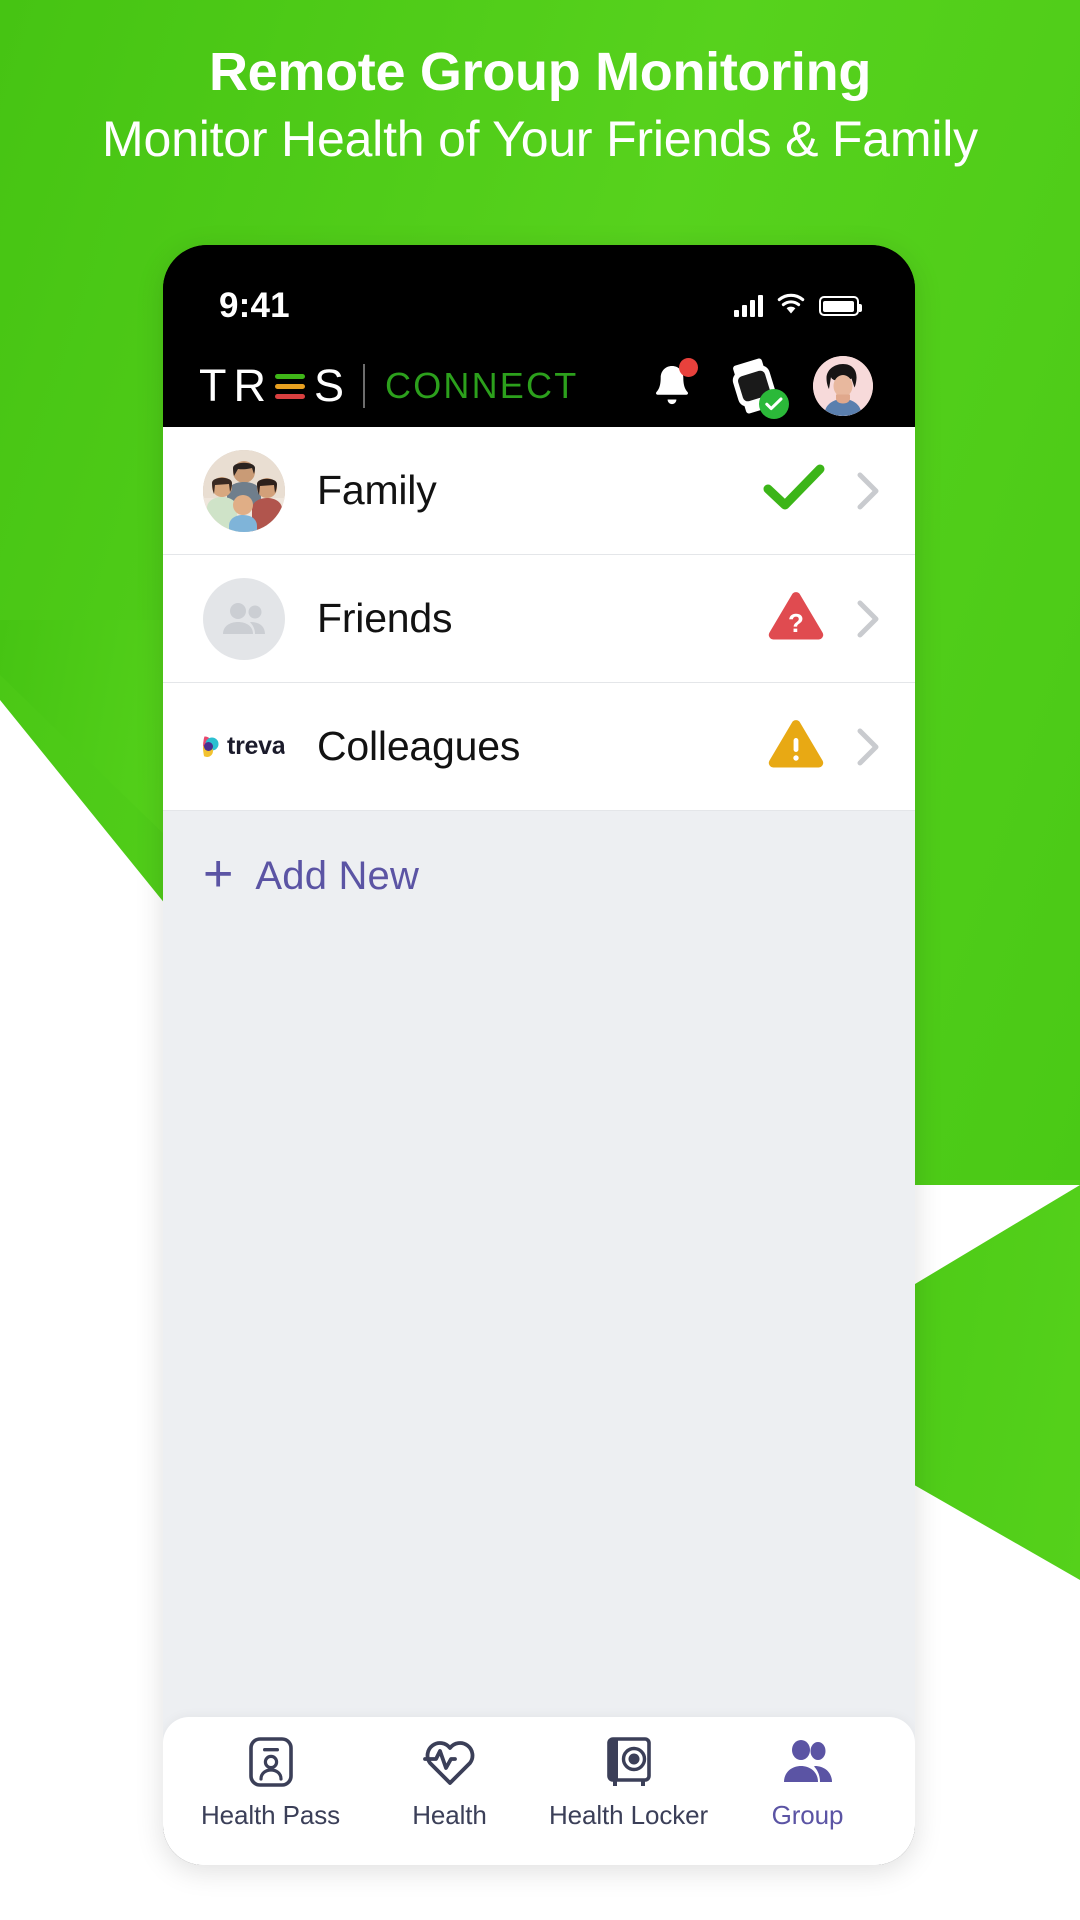 The height and width of the screenshot is (1920, 1080). Describe the element at coordinates (808, 1762) in the screenshot. I see `people-group-icon` at that location.